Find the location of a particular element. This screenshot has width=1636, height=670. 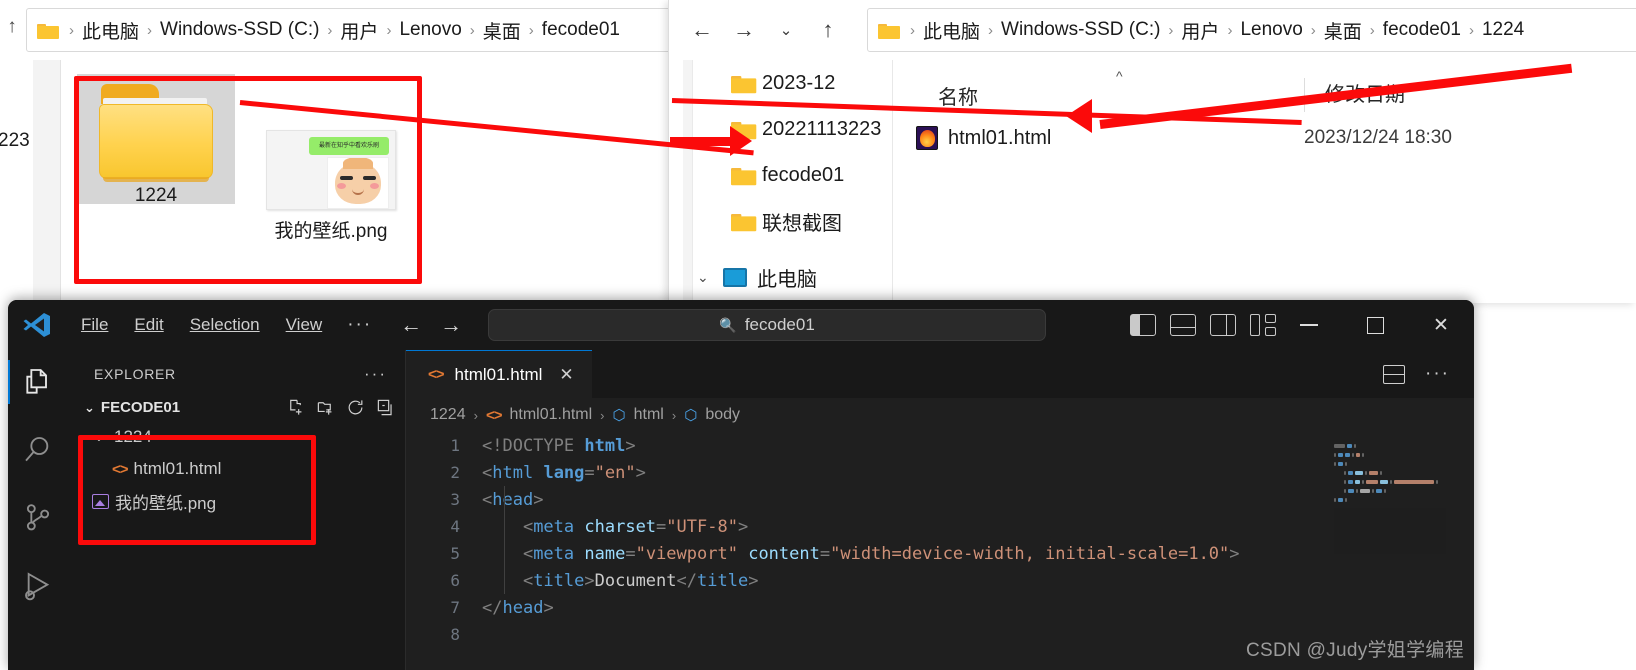

explorer-more-icon: ··· is located at coordinates (375, 374).